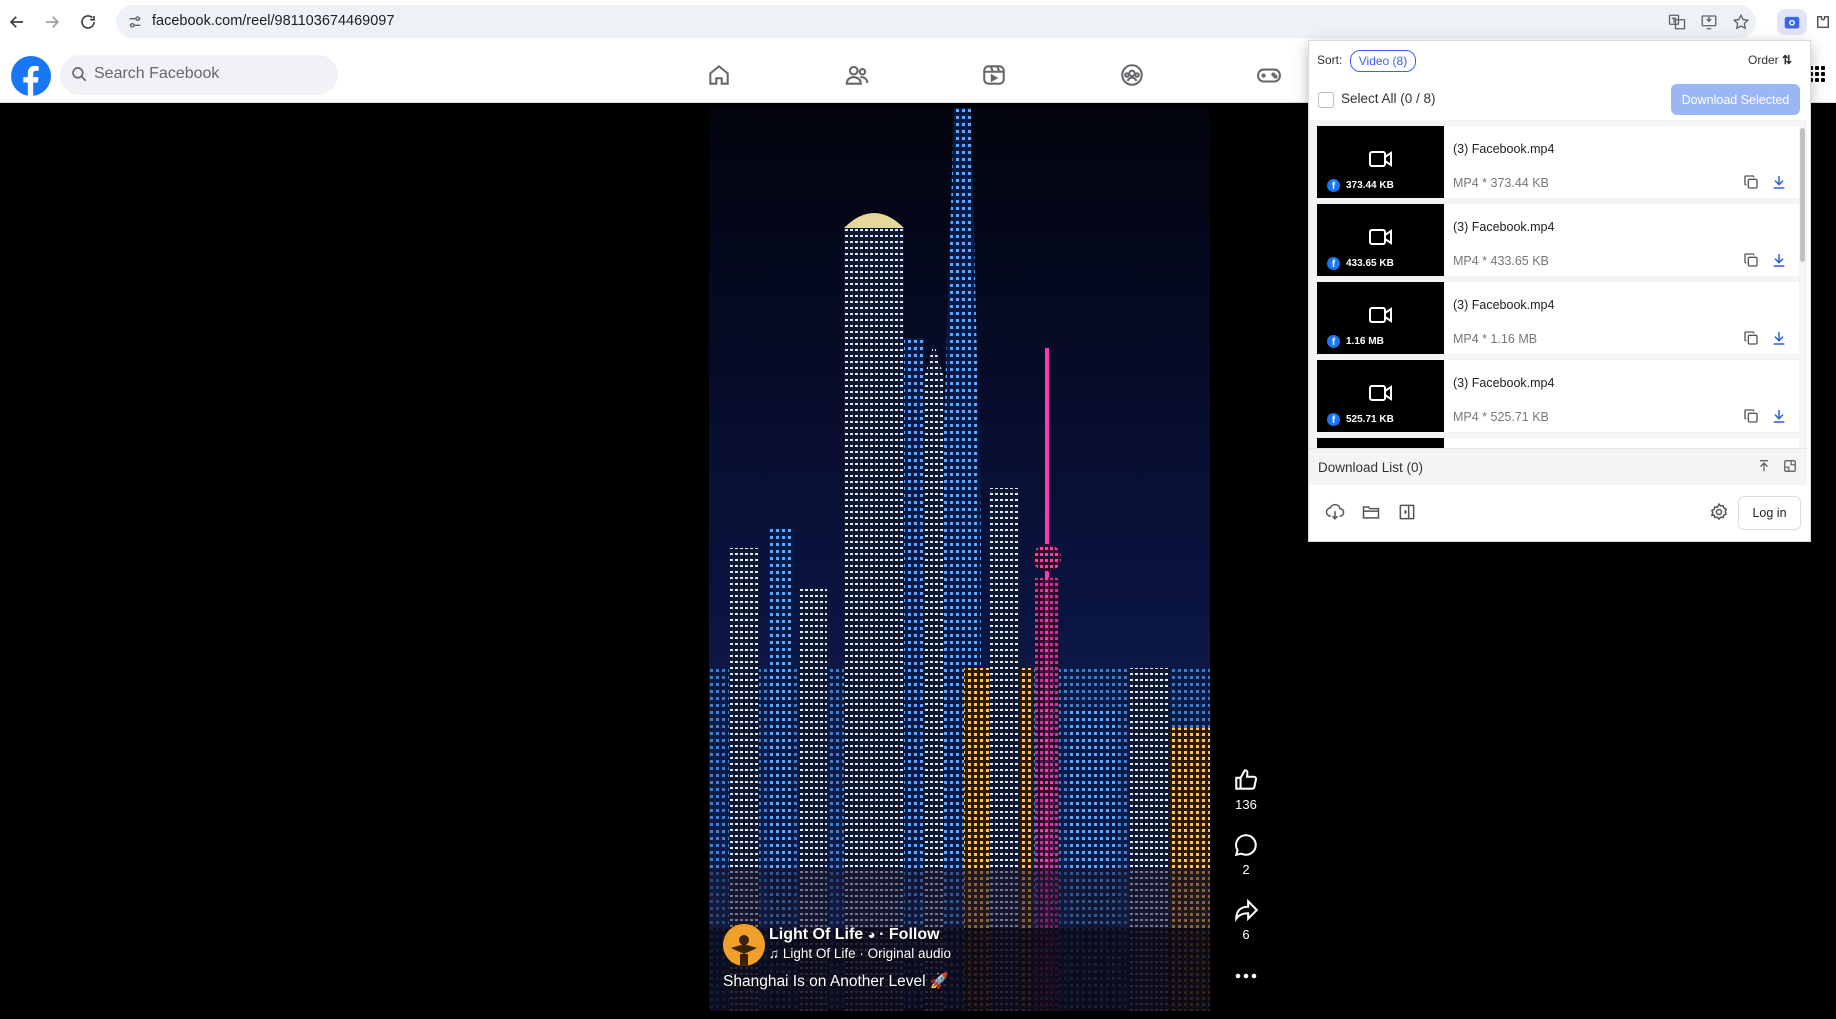  What do you see at coordinates (1558, 443) in the screenshot?
I see `video-item-partial` at bounding box center [1558, 443].